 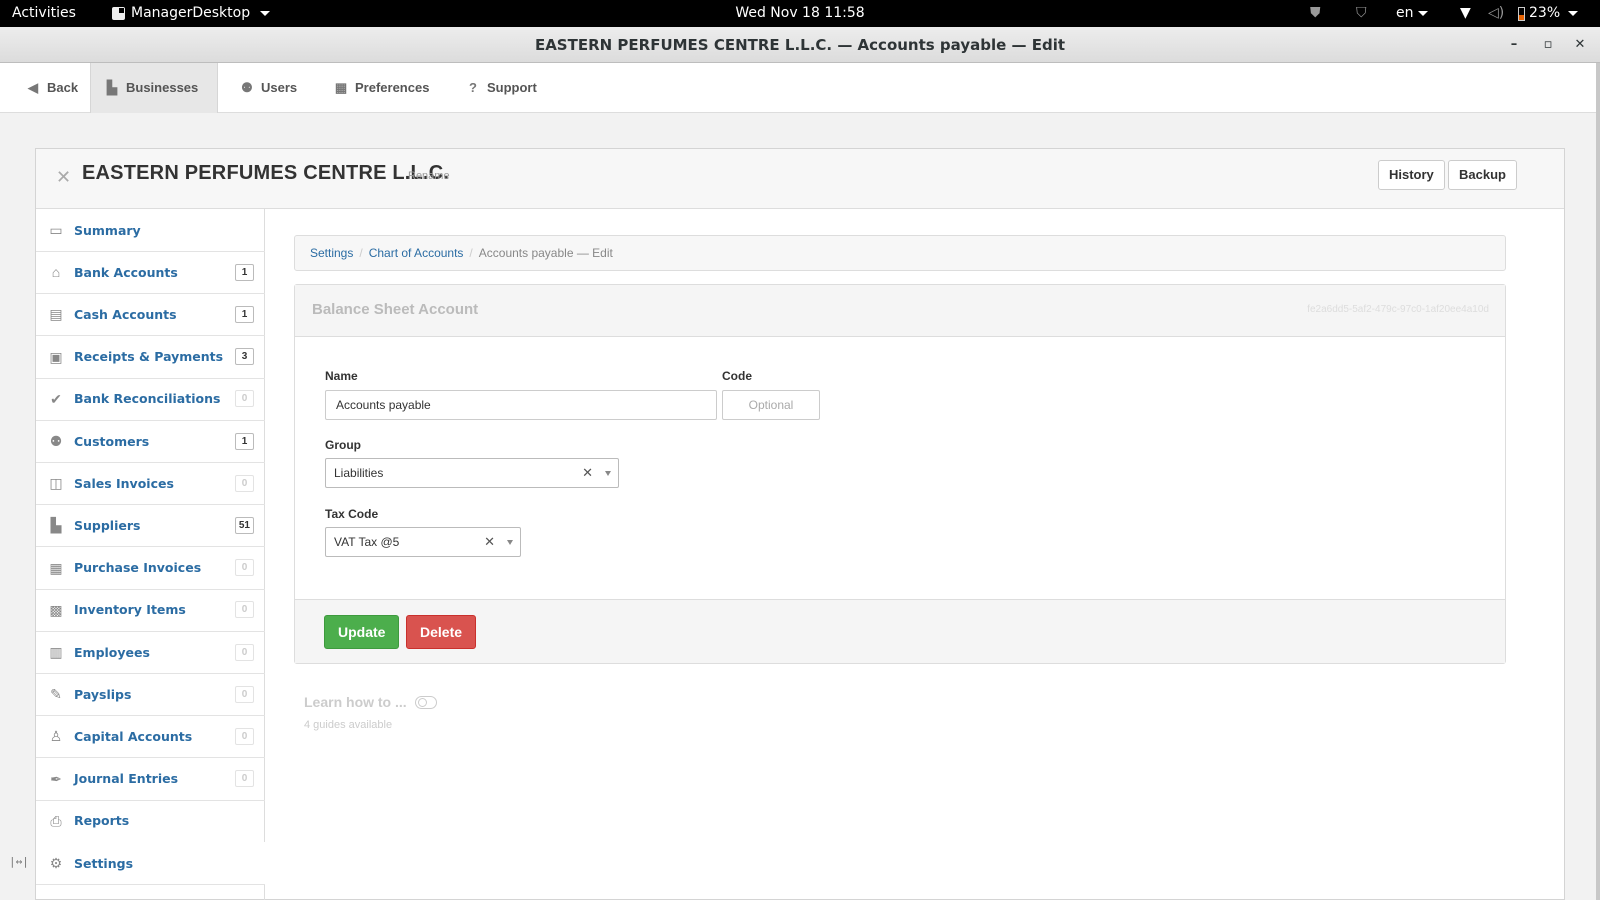 What do you see at coordinates (56, 736) in the screenshot?
I see `person-icon: ♙` at bounding box center [56, 736].